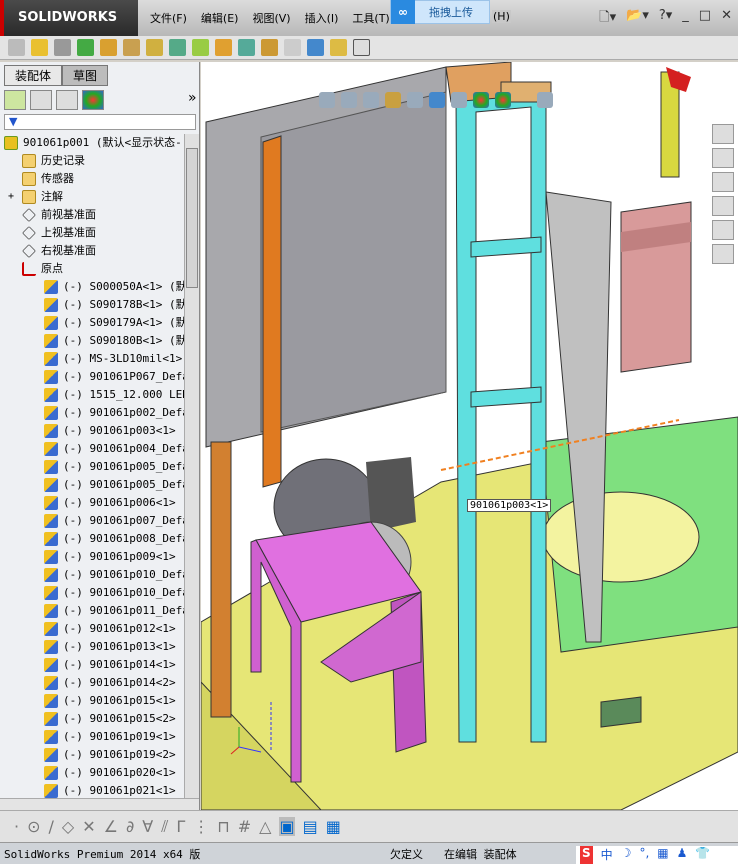 This screenshot has height=864, width=738. Describe the element at coordinates (481, 100) in the screenshot. I see `edit-appearance-icon` at that location.